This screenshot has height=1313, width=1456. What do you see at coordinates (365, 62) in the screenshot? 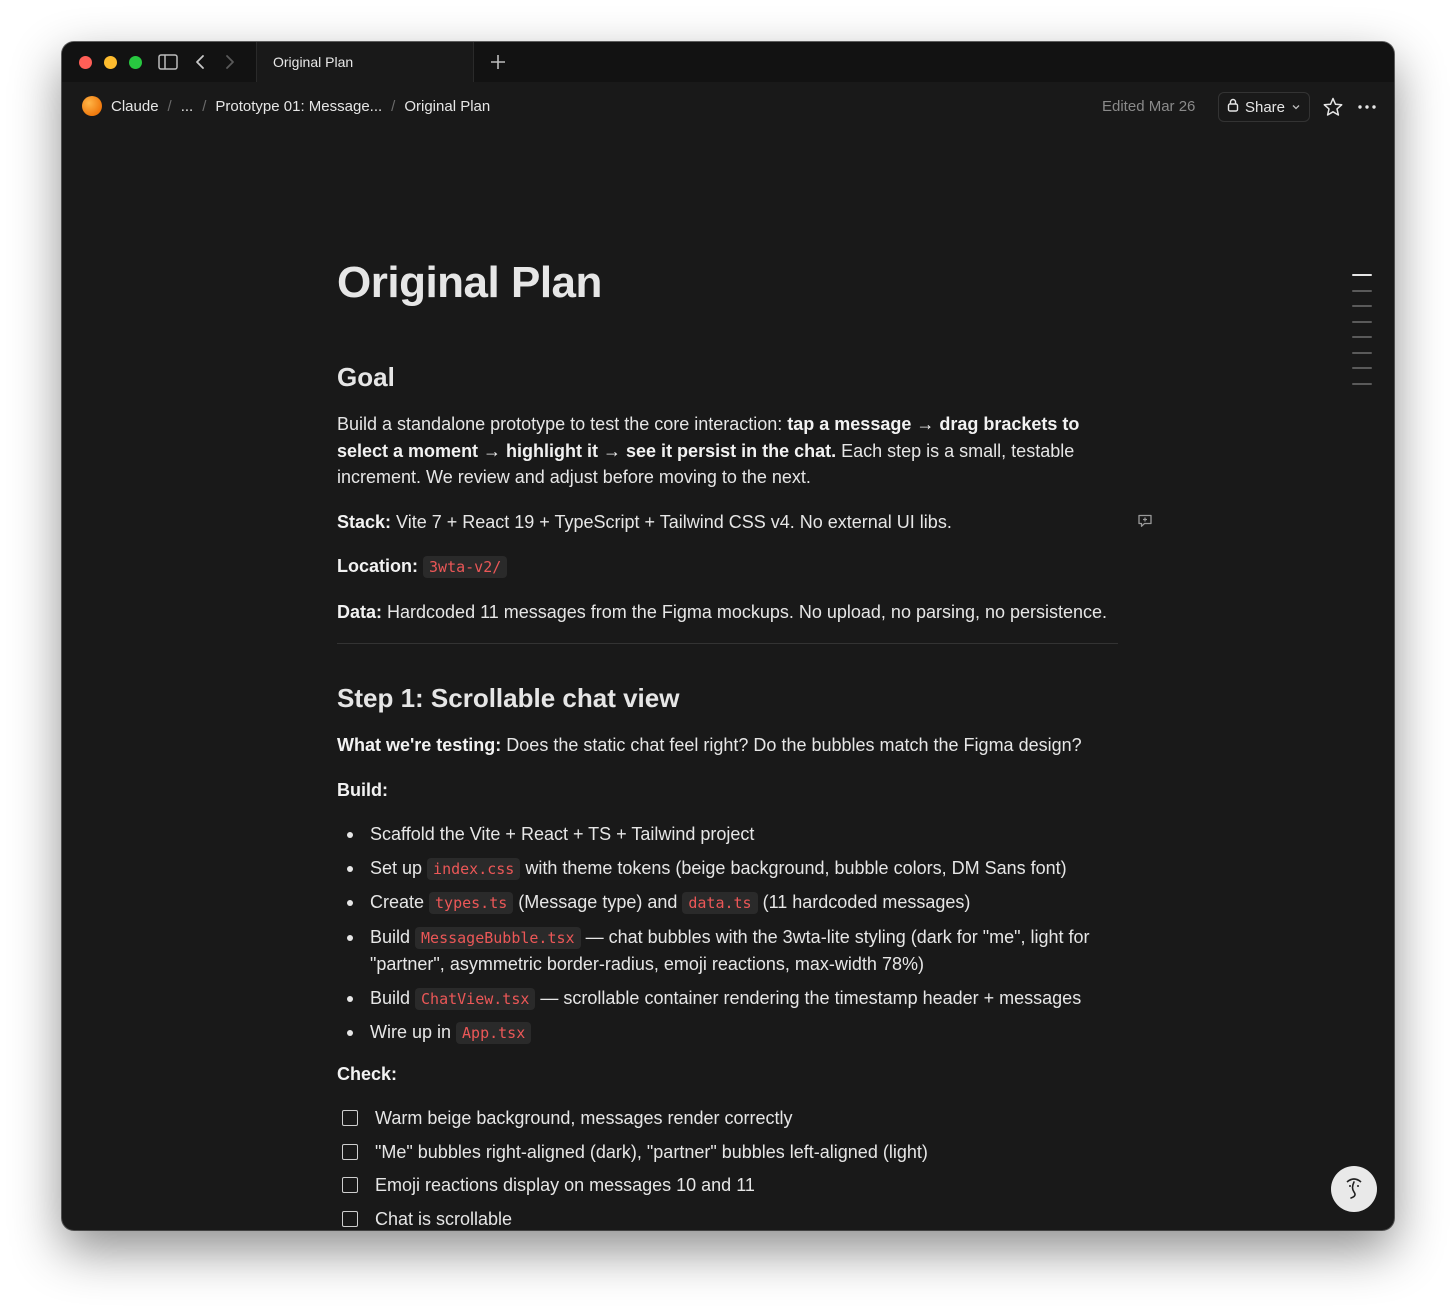
I see `tab-original-plan: Original Plan` at bounding box center [365, 62].